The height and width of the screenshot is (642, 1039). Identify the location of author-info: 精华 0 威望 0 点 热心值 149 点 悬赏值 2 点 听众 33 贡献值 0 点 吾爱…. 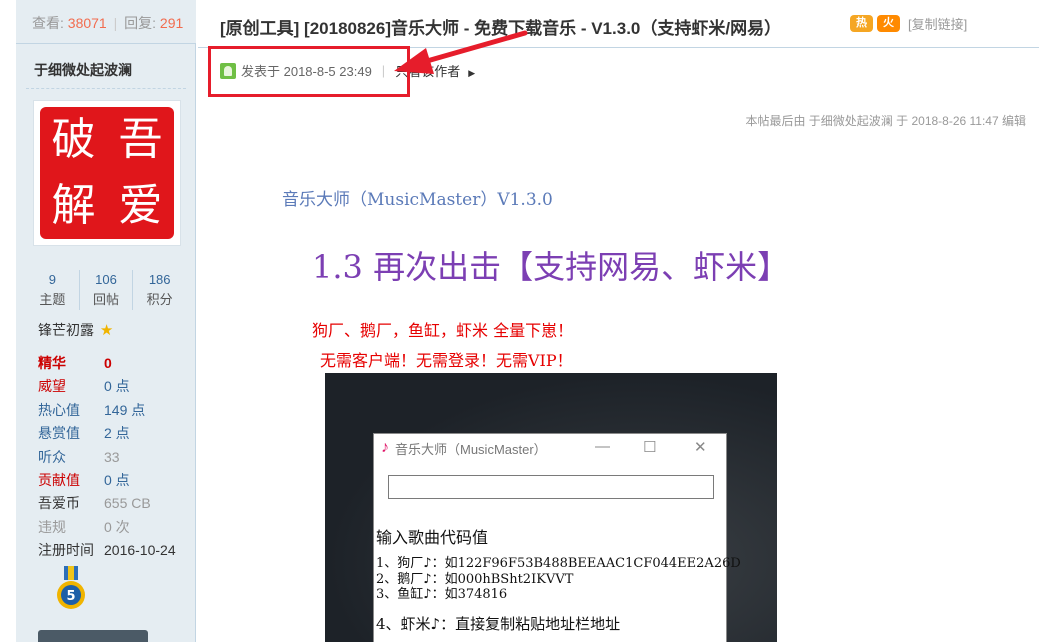
(118, 457).